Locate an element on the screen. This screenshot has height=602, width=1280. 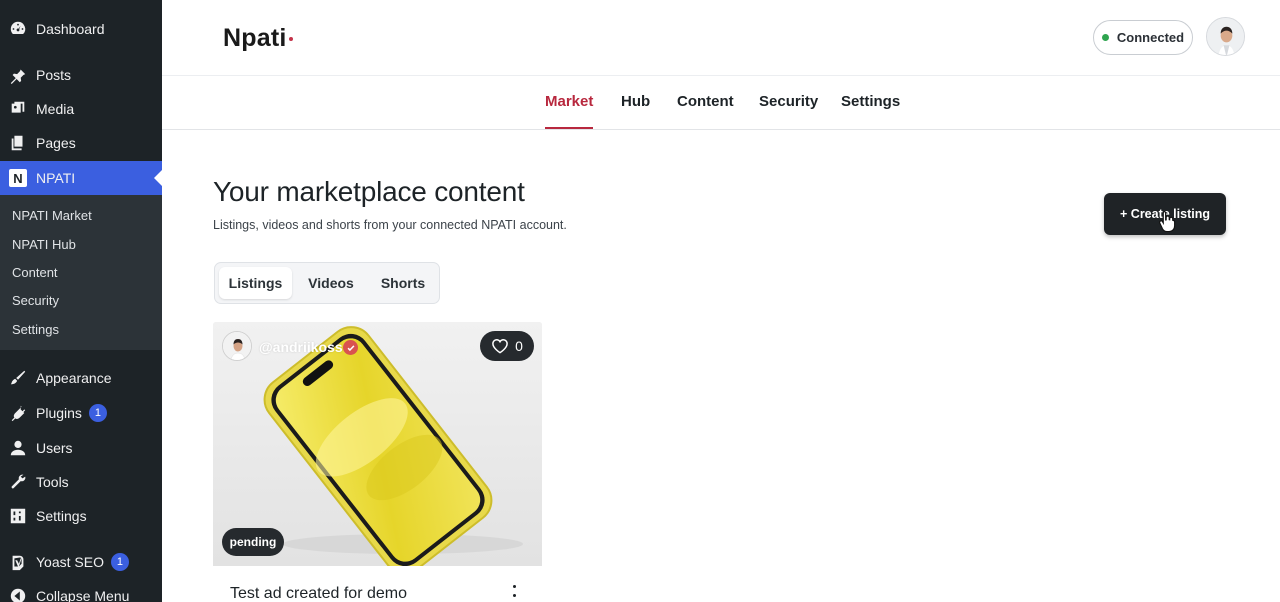
tab-settings: Settings is located at coordinates (870, 101).